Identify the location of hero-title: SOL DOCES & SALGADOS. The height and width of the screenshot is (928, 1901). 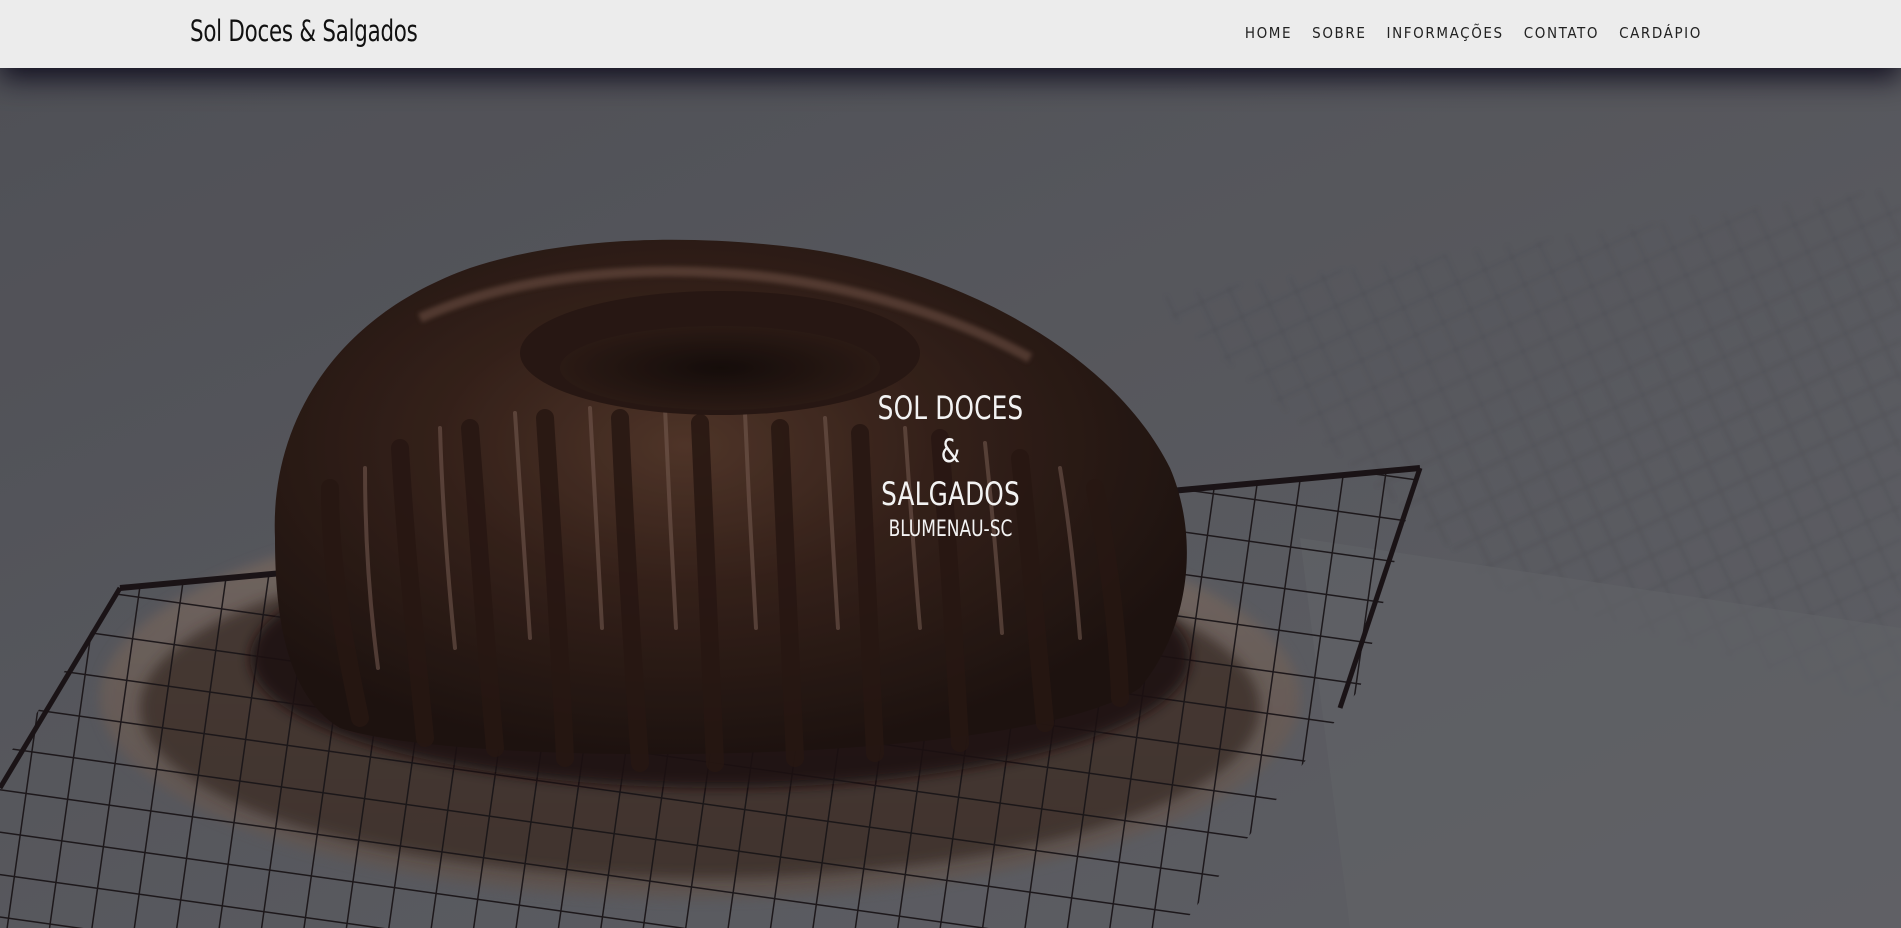
(950, 451).